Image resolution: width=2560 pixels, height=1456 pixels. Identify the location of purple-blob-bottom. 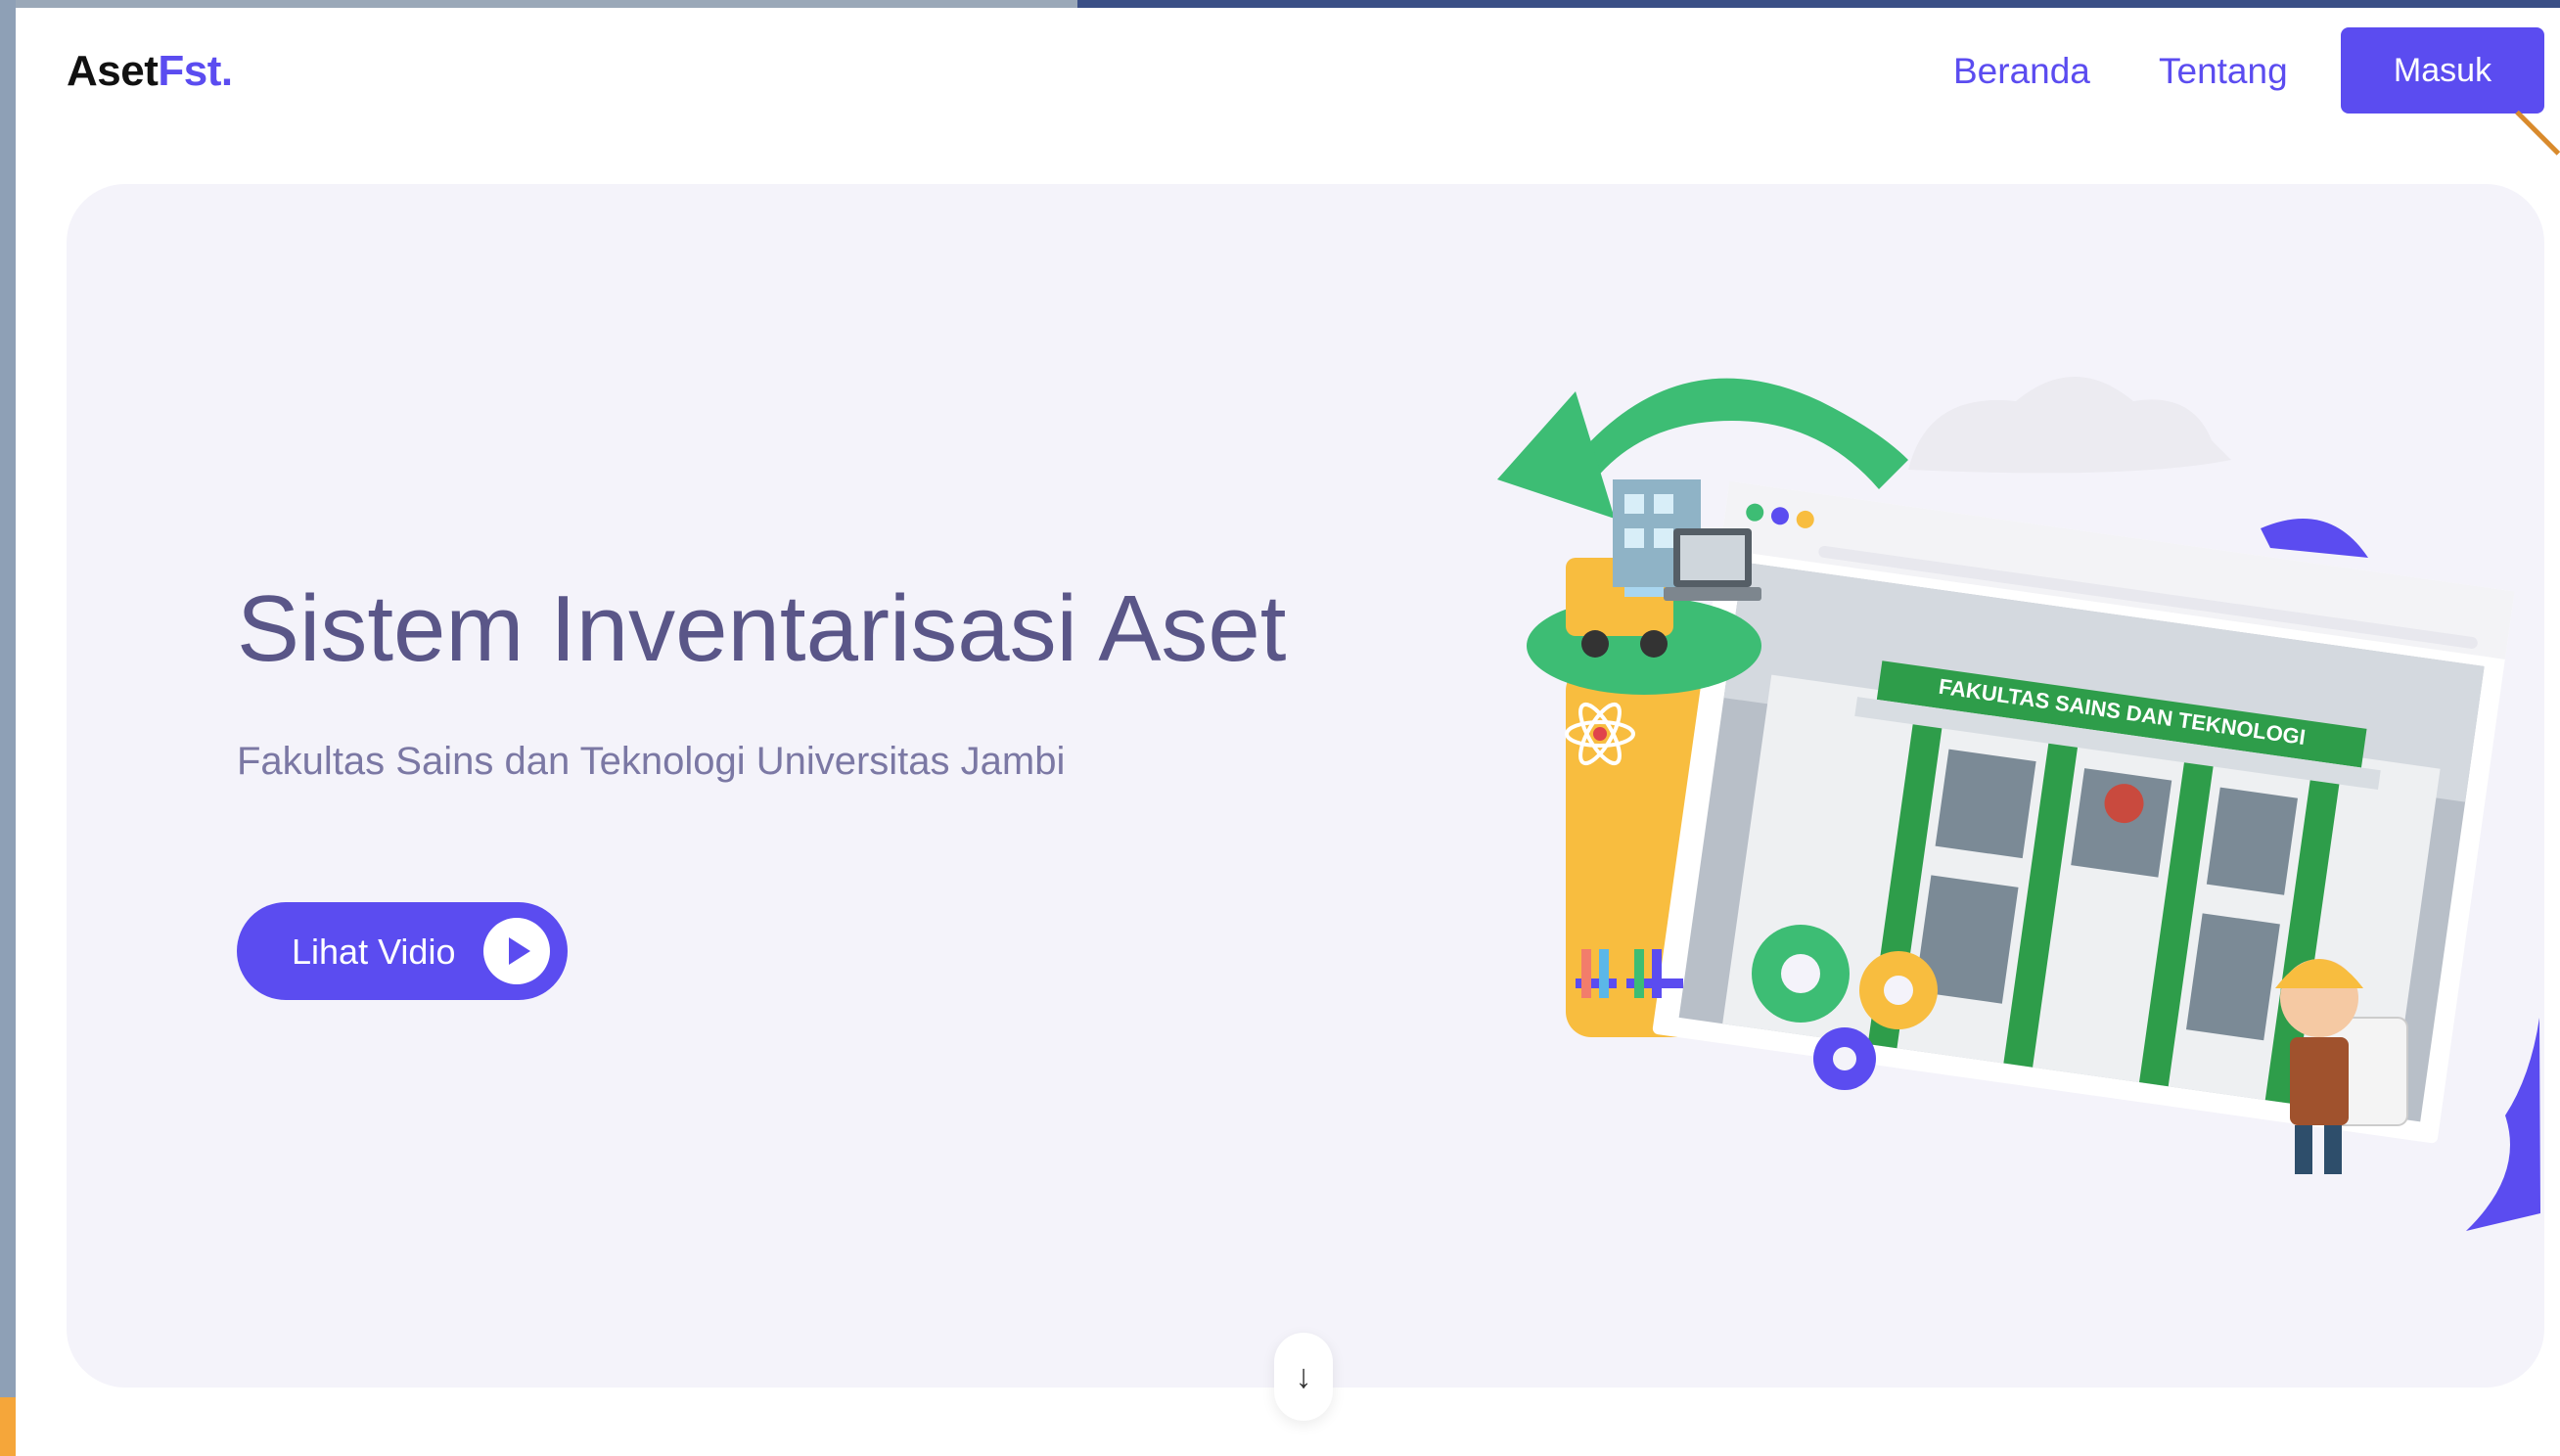
(2503, 1124).